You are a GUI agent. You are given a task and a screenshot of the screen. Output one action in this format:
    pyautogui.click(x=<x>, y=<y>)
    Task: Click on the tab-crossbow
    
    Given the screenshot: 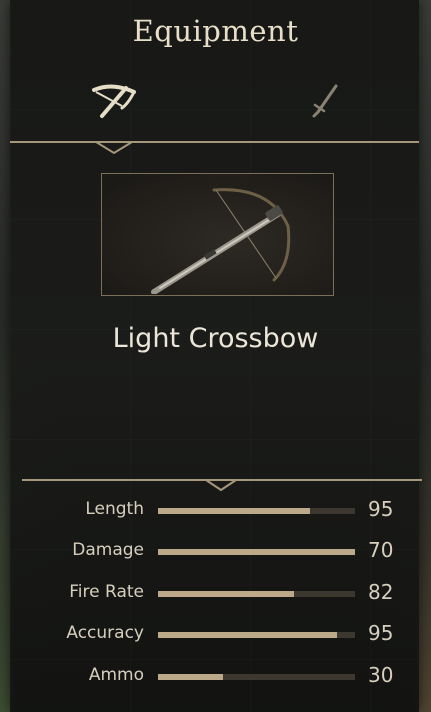 What is the action you would take?
    pyautogui.click(x=114, y=100)
    